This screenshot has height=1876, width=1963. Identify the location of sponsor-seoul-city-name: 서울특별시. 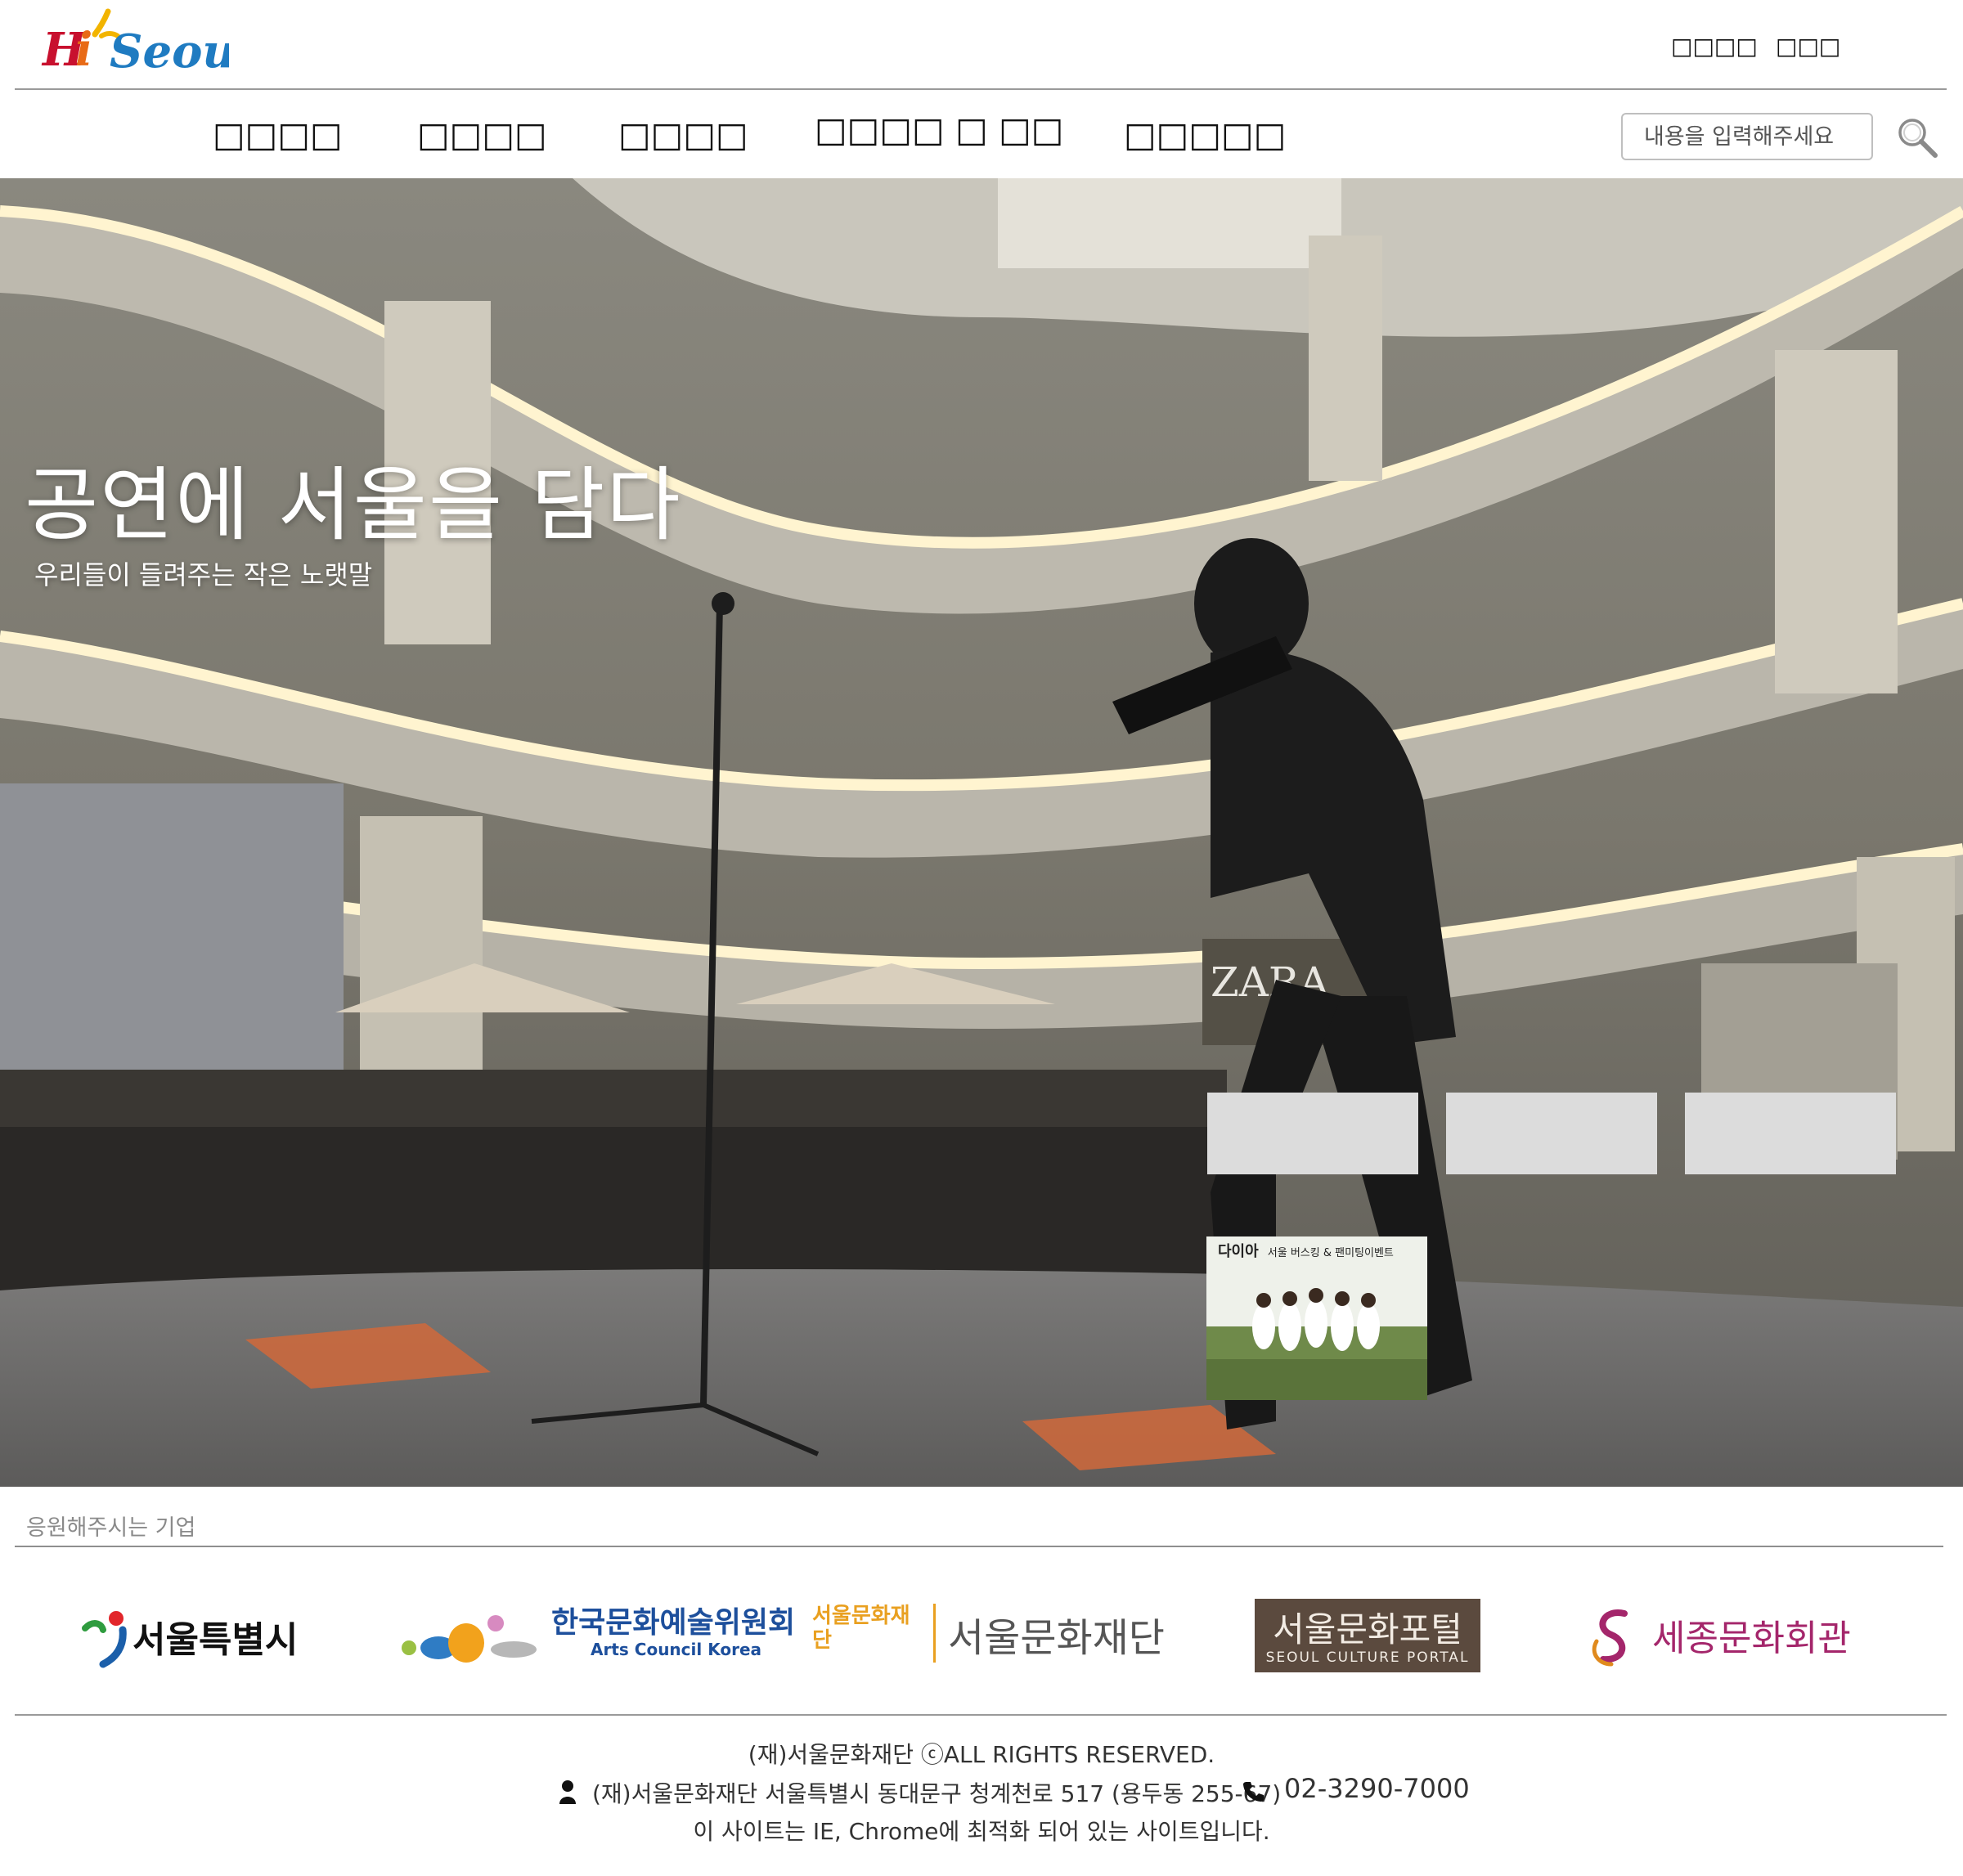
(216, 1640).